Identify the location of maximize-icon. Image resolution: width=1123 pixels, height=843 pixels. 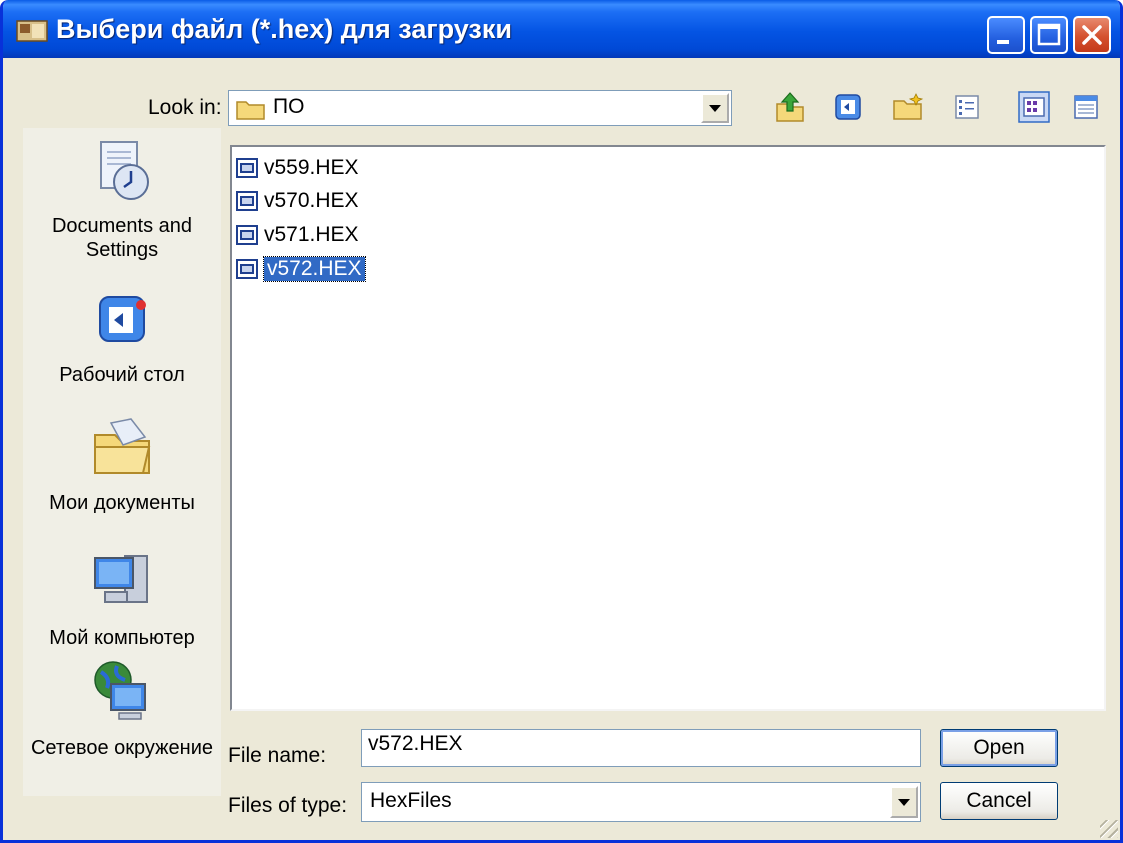
(1049, 34).